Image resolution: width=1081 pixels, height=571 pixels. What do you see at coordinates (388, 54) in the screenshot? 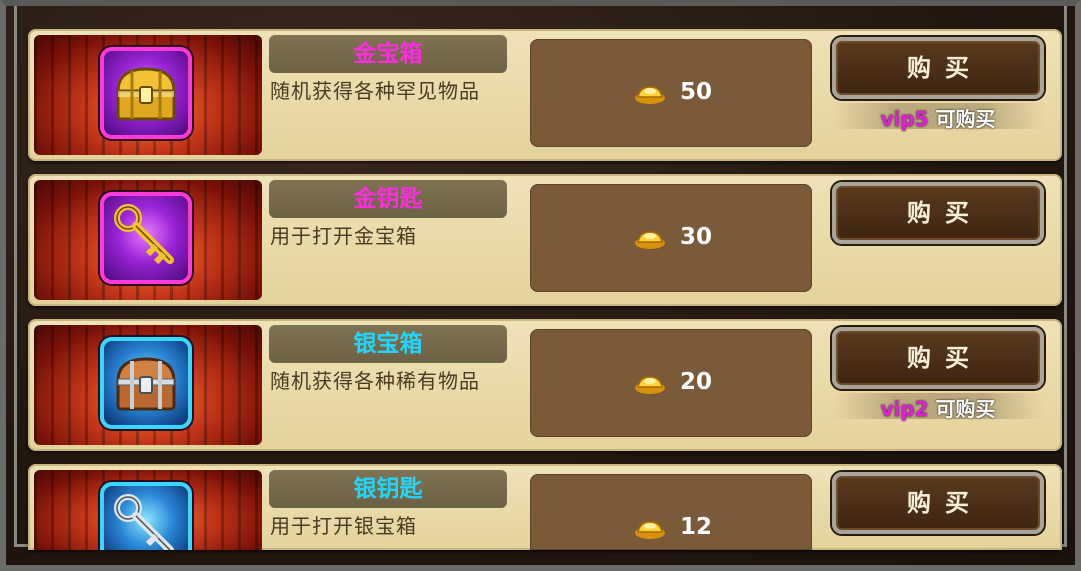
I see `item-title: 金宝箱` at bounding box center [388, 54].